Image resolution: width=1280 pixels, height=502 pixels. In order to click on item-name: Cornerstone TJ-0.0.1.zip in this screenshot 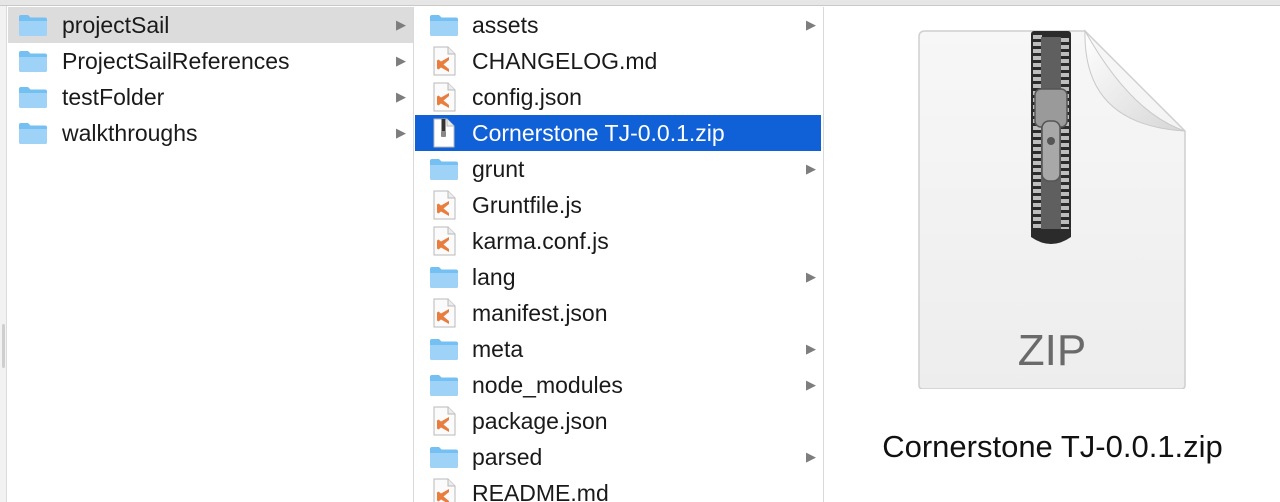, I will do `click(598, 133)`.